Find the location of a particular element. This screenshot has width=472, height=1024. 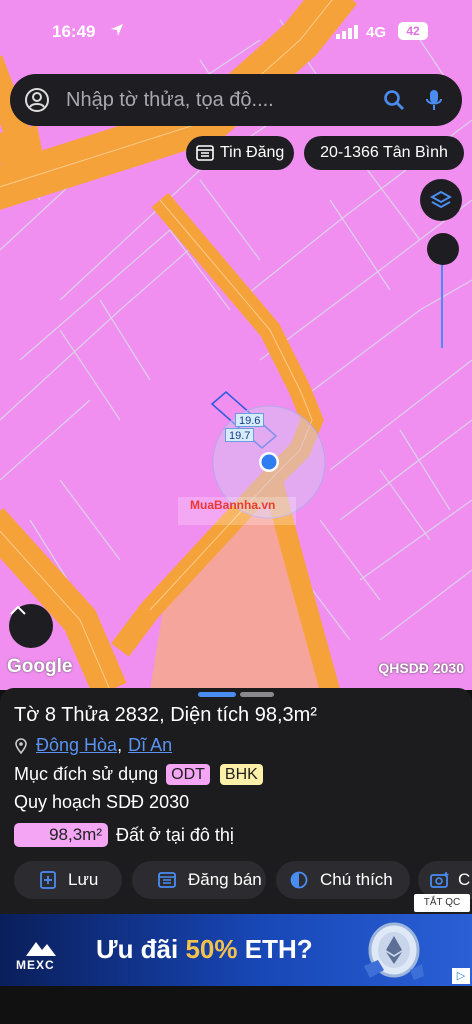

ad-headline-highlight: 50% is located at coordinates (211, 949).